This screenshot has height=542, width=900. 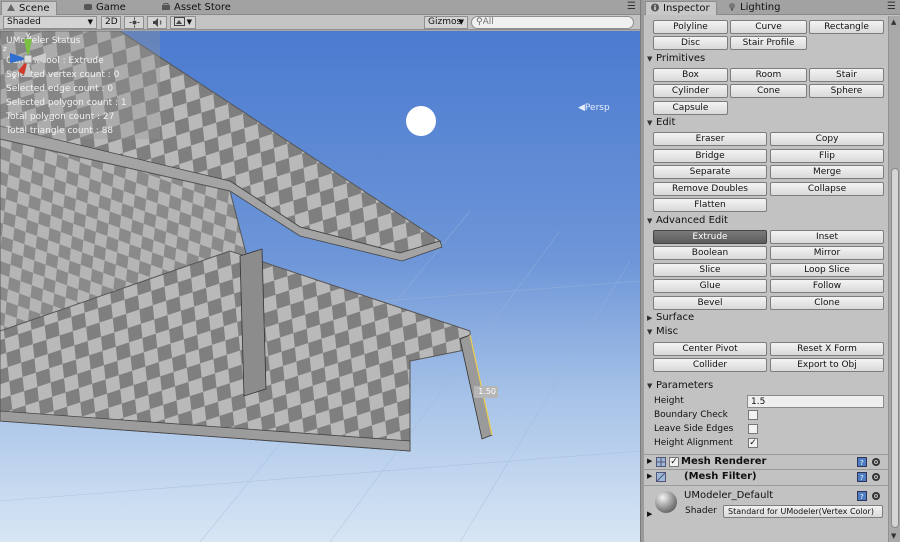 I want to click on scene-toolbar: Shaded ▼ 2D ▼ Gizmos ▼ ⚲, so click(x=320, y=22).